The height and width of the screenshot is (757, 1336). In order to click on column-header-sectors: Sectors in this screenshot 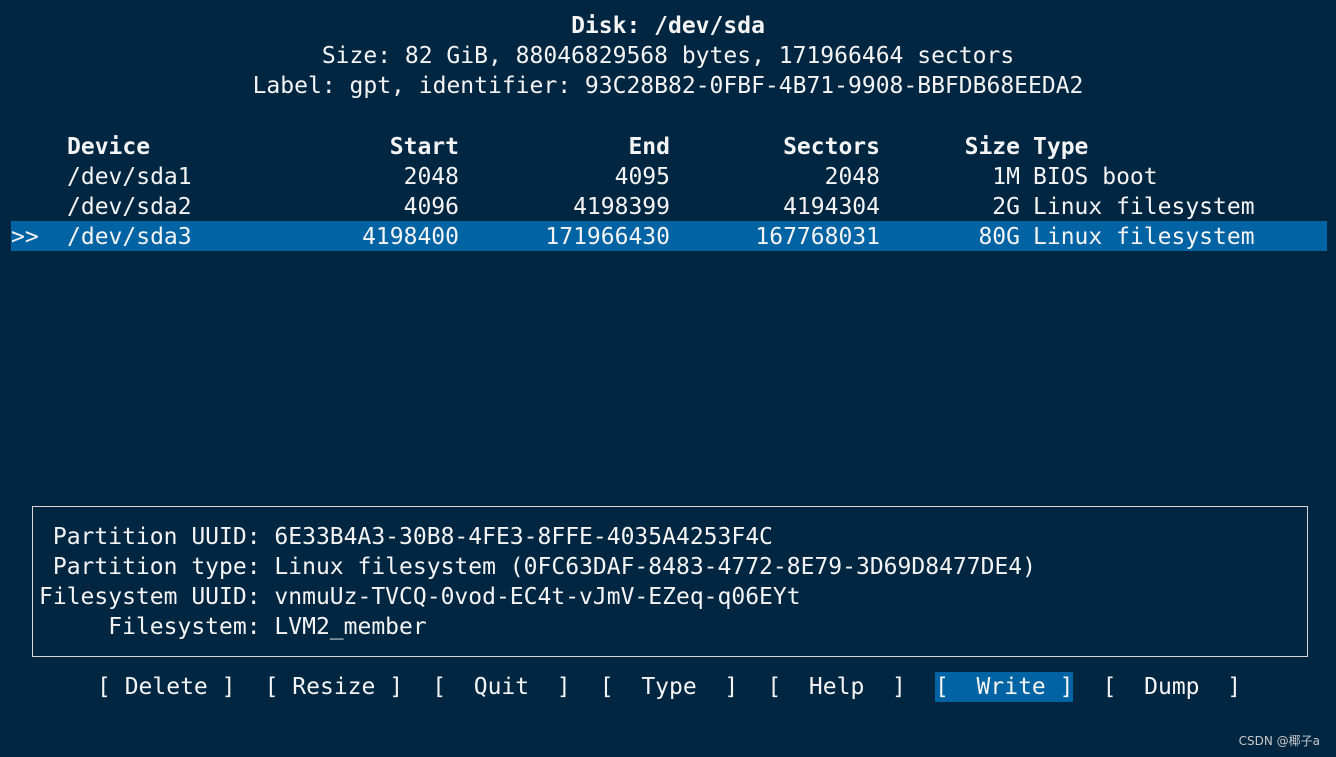, I will do `click(831, 147)`.